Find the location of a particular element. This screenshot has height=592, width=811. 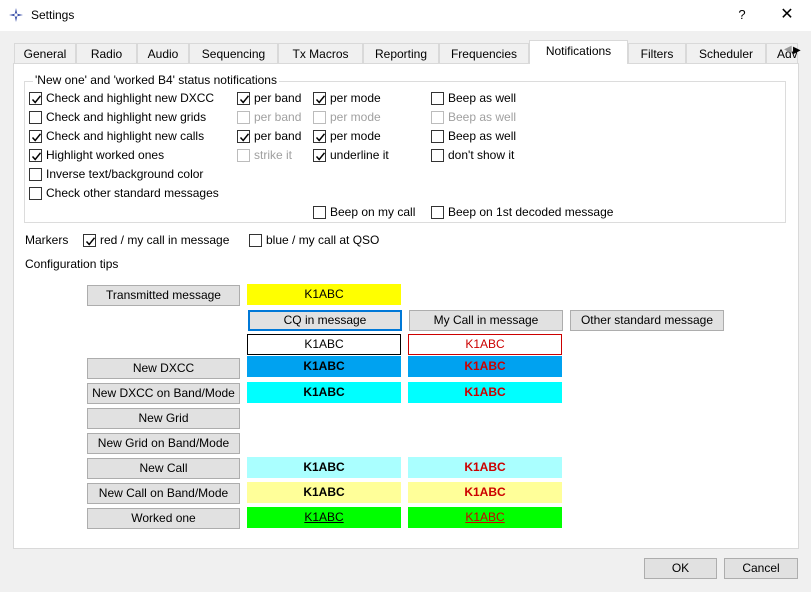

checkbox-label: Highlight worked ones is located at coordinates (105, 155).